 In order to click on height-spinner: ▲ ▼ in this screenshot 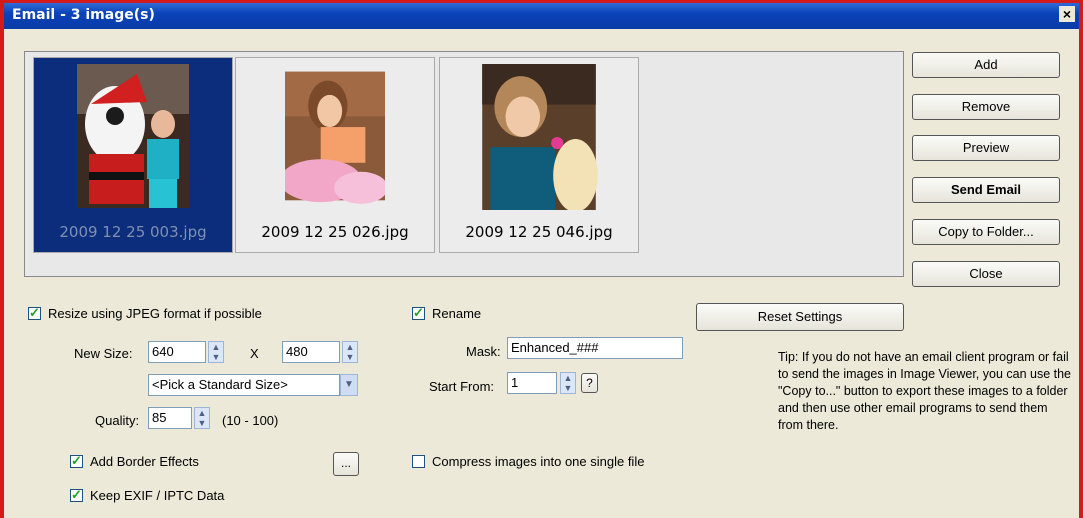, I will do `click(350, 352)`.